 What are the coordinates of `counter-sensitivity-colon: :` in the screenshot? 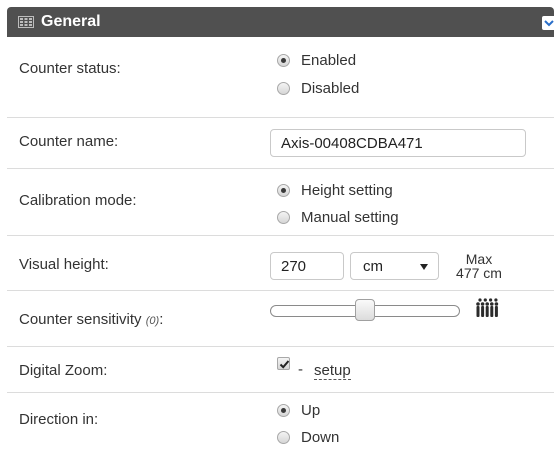 It's located at (161, 319).